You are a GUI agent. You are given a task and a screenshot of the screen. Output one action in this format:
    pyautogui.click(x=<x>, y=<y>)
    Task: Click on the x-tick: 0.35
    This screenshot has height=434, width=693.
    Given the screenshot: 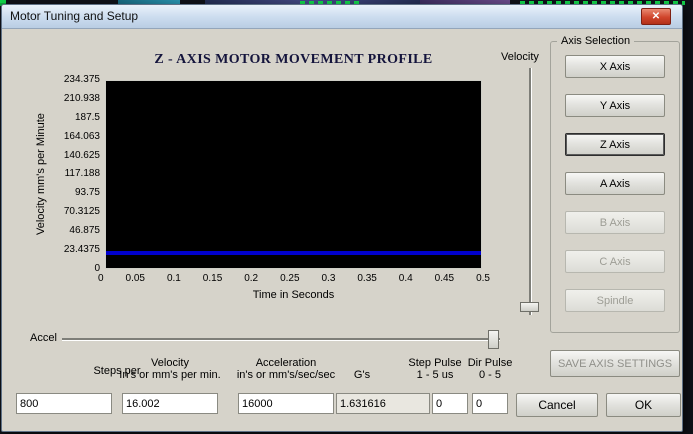 What is the action you would take?
    pyautogui.click(x=367, y=278)
    